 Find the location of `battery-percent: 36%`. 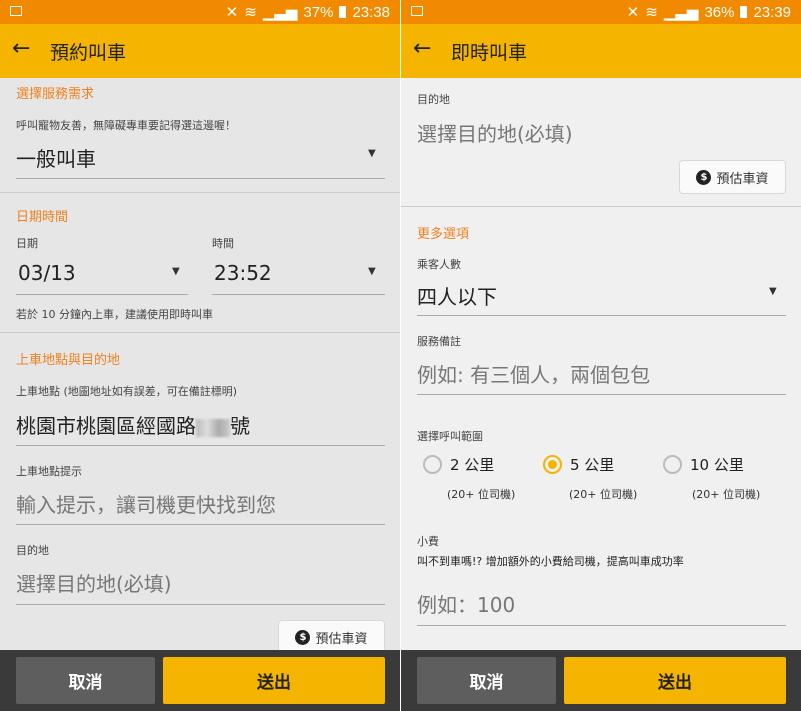

battery-percent: 36% is located at coordinates (719, 12).